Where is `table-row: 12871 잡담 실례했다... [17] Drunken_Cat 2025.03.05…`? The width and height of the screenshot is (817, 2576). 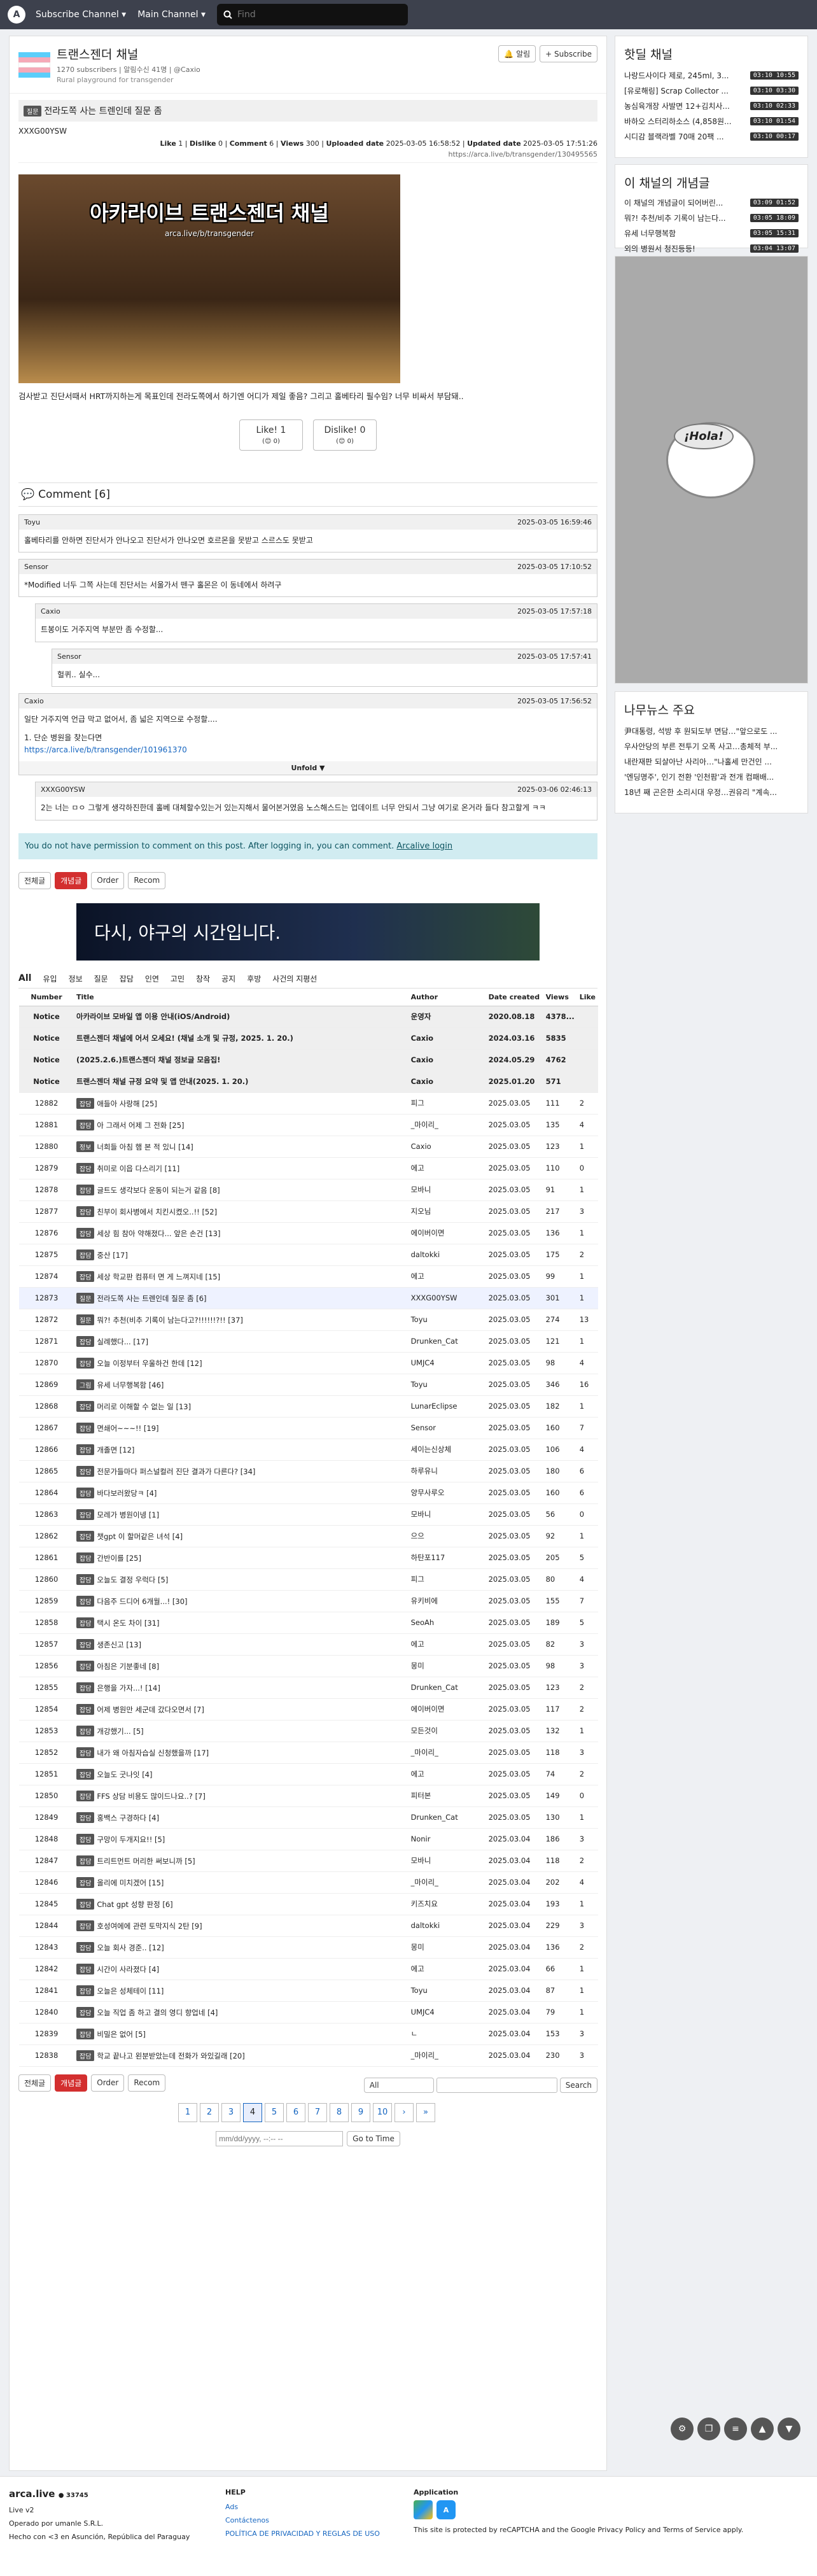 table-row: 12871 잡담 실례했다... [17] Drunken_Cat 2025.03.05… is located at coordinates (309, 1342).